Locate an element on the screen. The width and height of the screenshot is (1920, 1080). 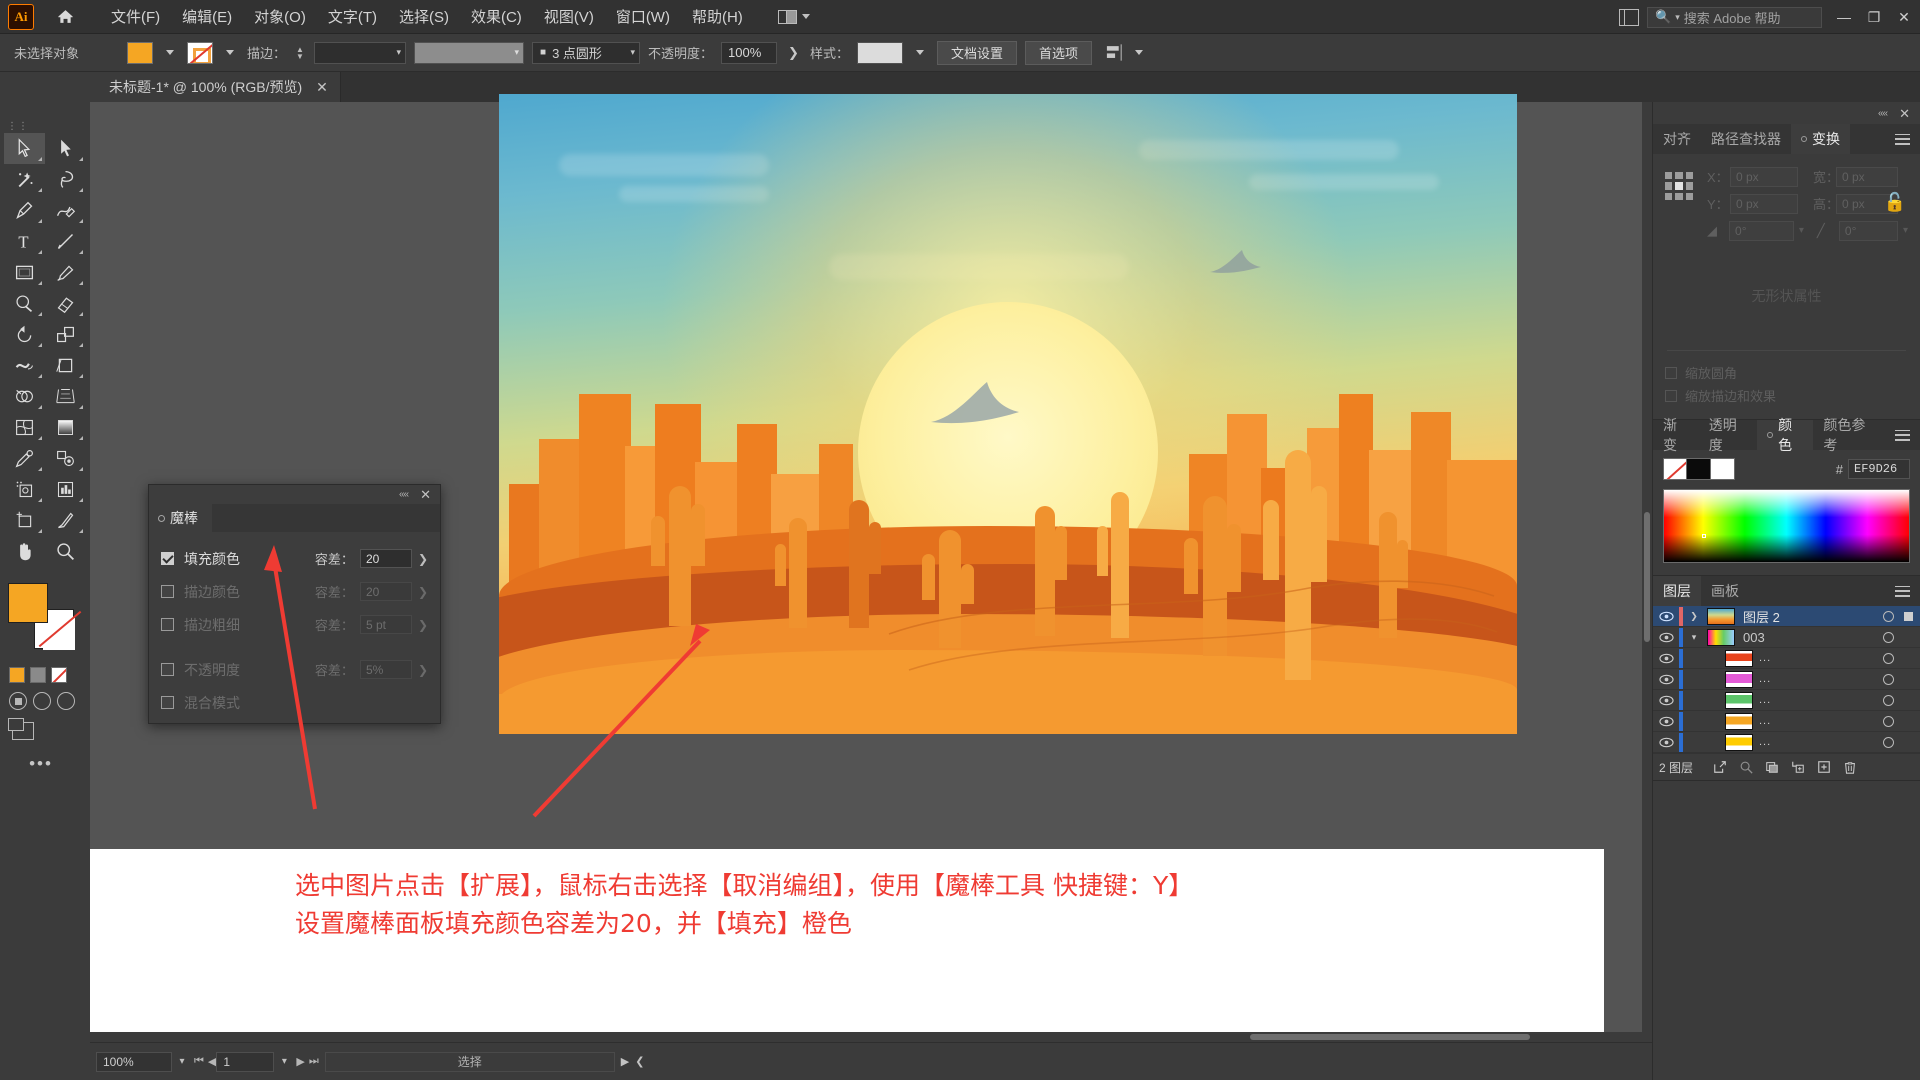
hand-tool is located at coordinates (24, 551).